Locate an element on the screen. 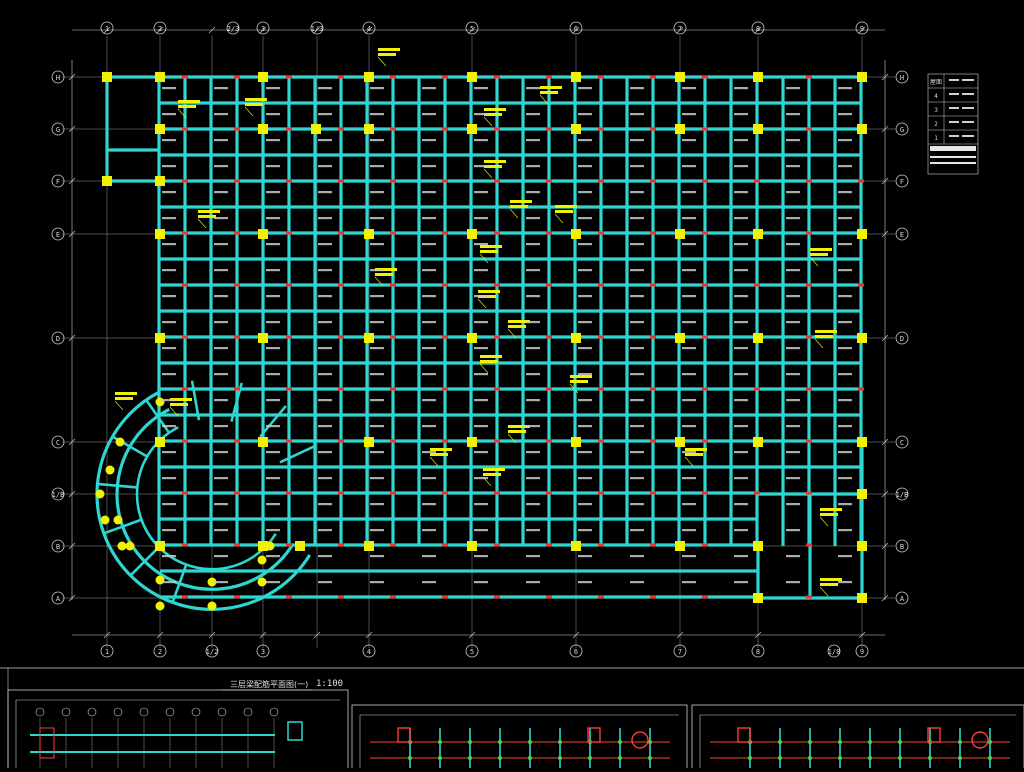 Image resolution: width=1024 pixels, height=772 pixels. legend-value is located at coordinates (954, 122).